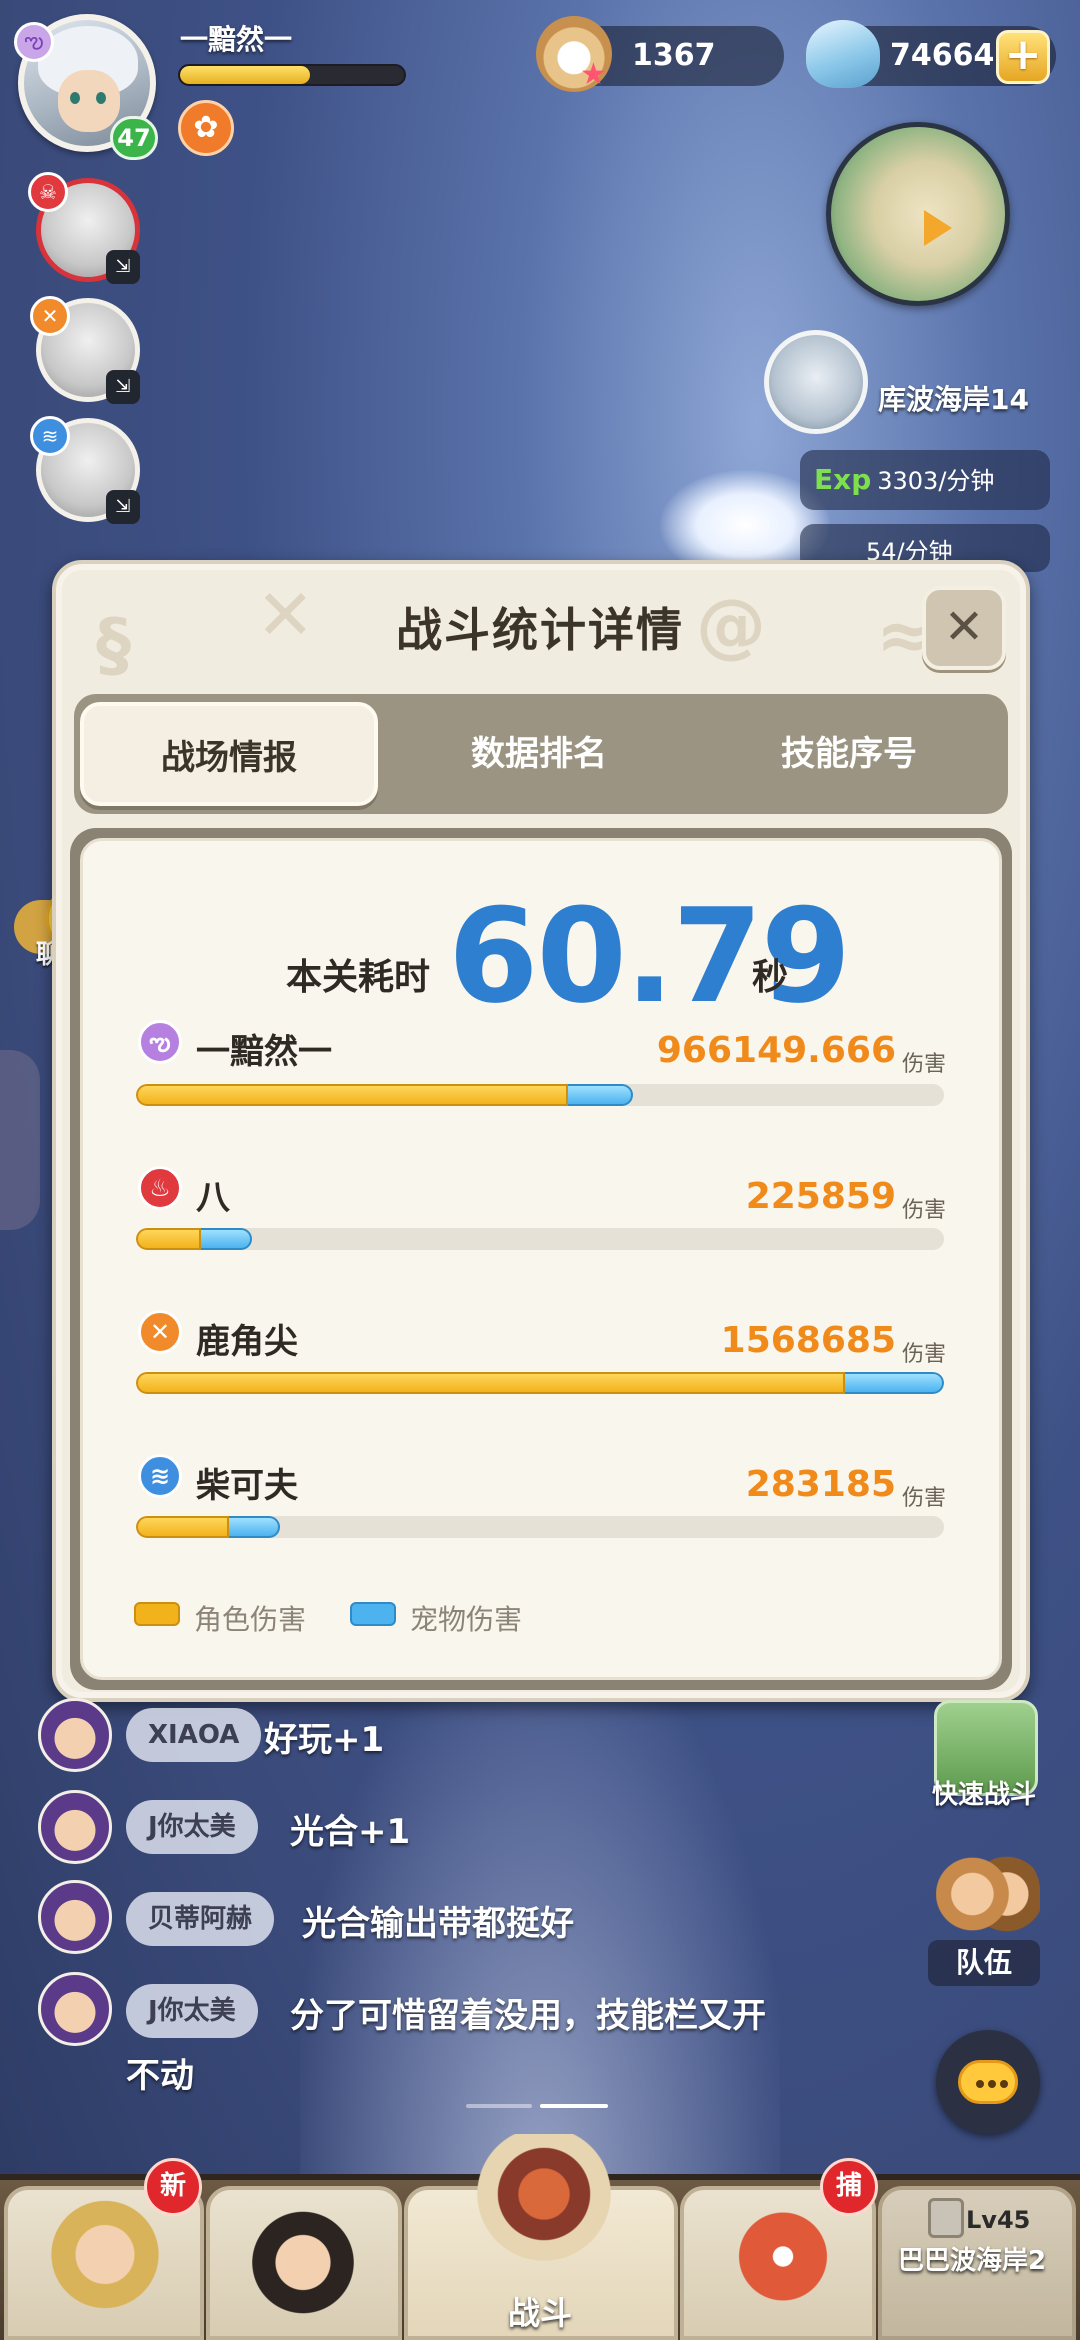 The image size is (1080, 2340). What do you see at coordinates (247, 1342) in the screenshot?
I see `row-player-name: 鹿角尖` at bounding box center [247, 1342].